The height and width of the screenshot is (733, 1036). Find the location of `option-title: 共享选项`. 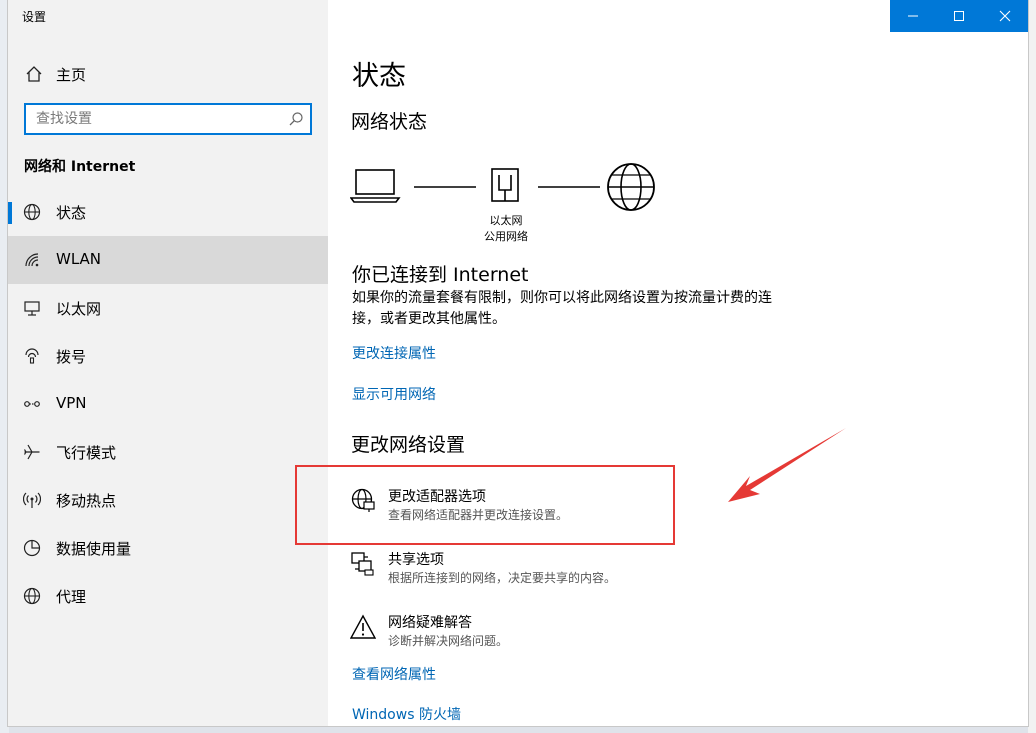

option-title: 共享选项 is located at coordinates (416, 560).